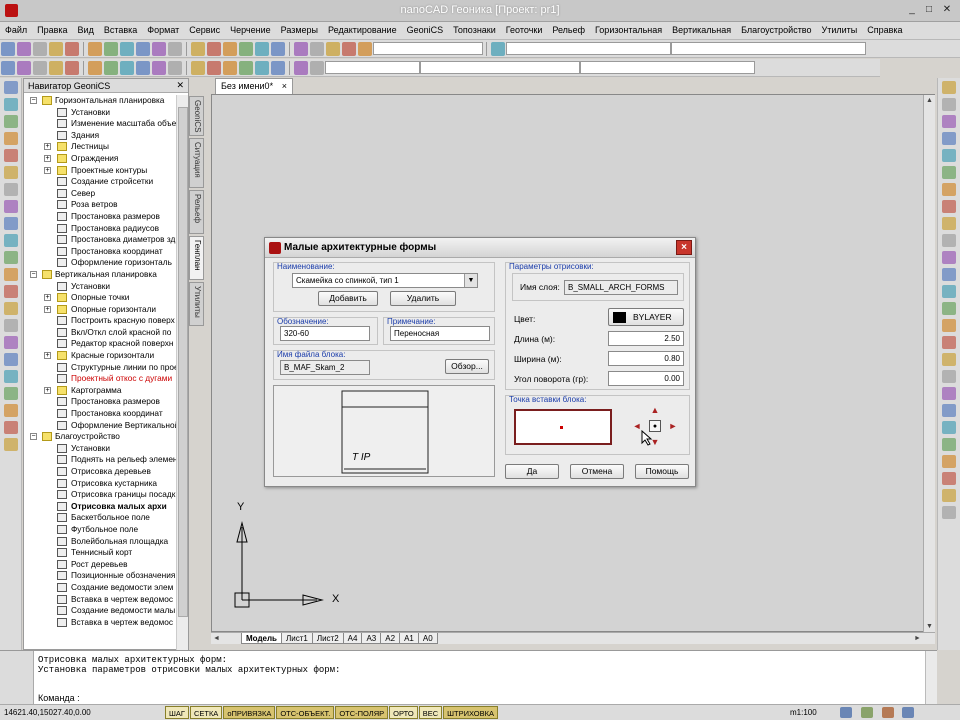  I want to click on navigator-item: + Опорные точки, so click(100, 298).